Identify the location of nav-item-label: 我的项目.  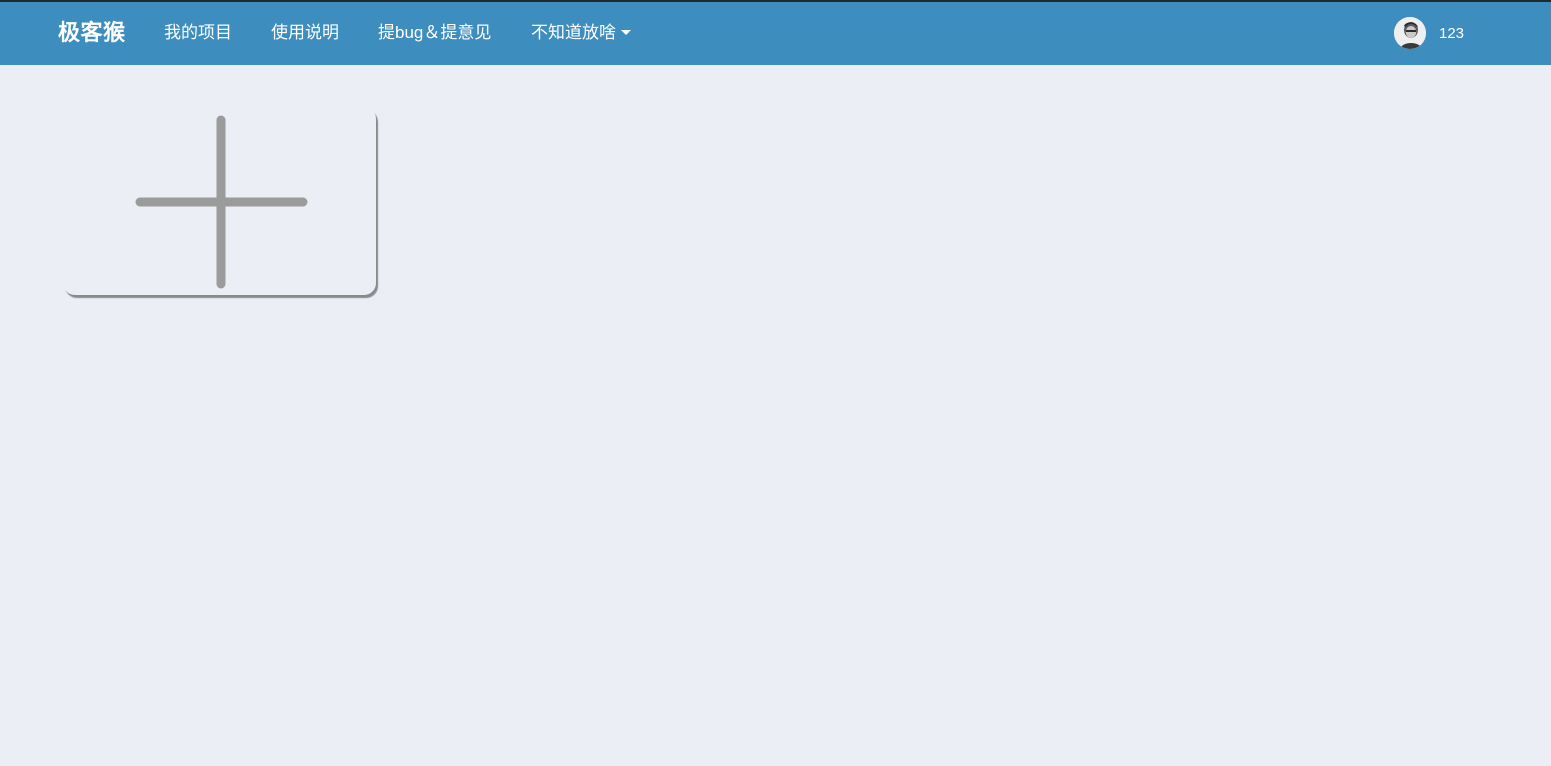
(198, 32).